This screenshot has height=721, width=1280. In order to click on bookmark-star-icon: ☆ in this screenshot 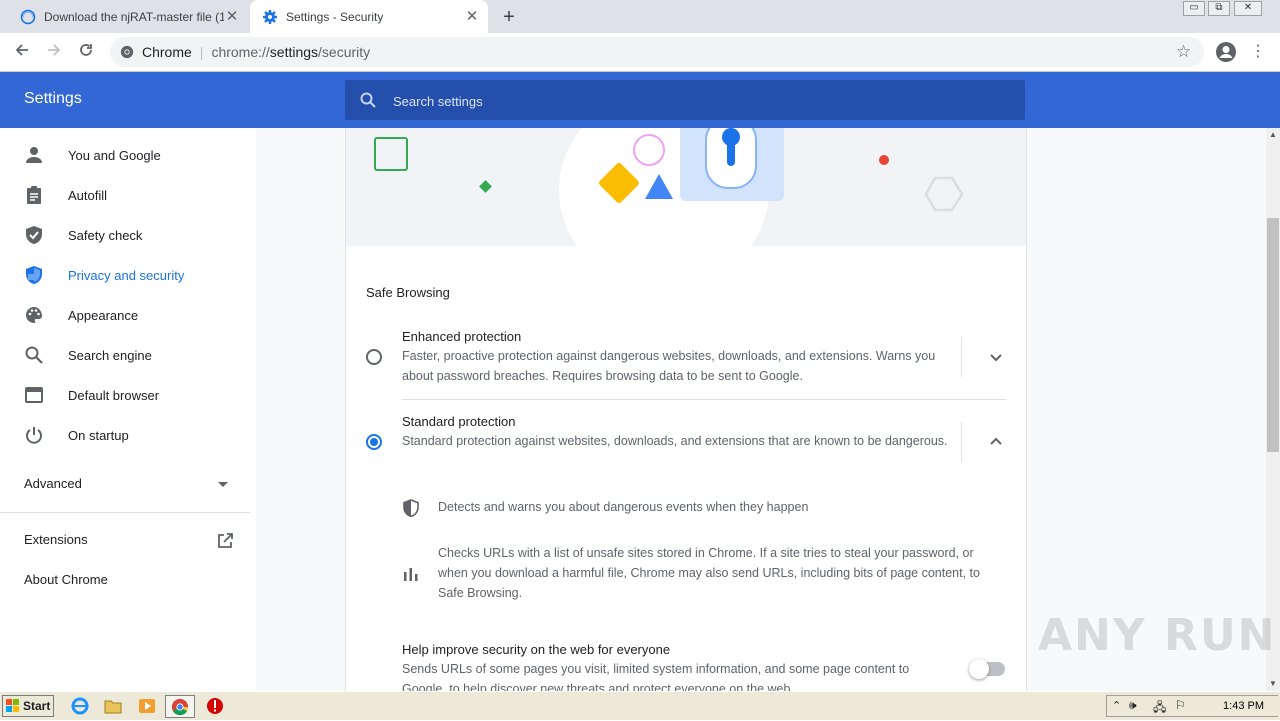, I will do `click(1183, 52)`.